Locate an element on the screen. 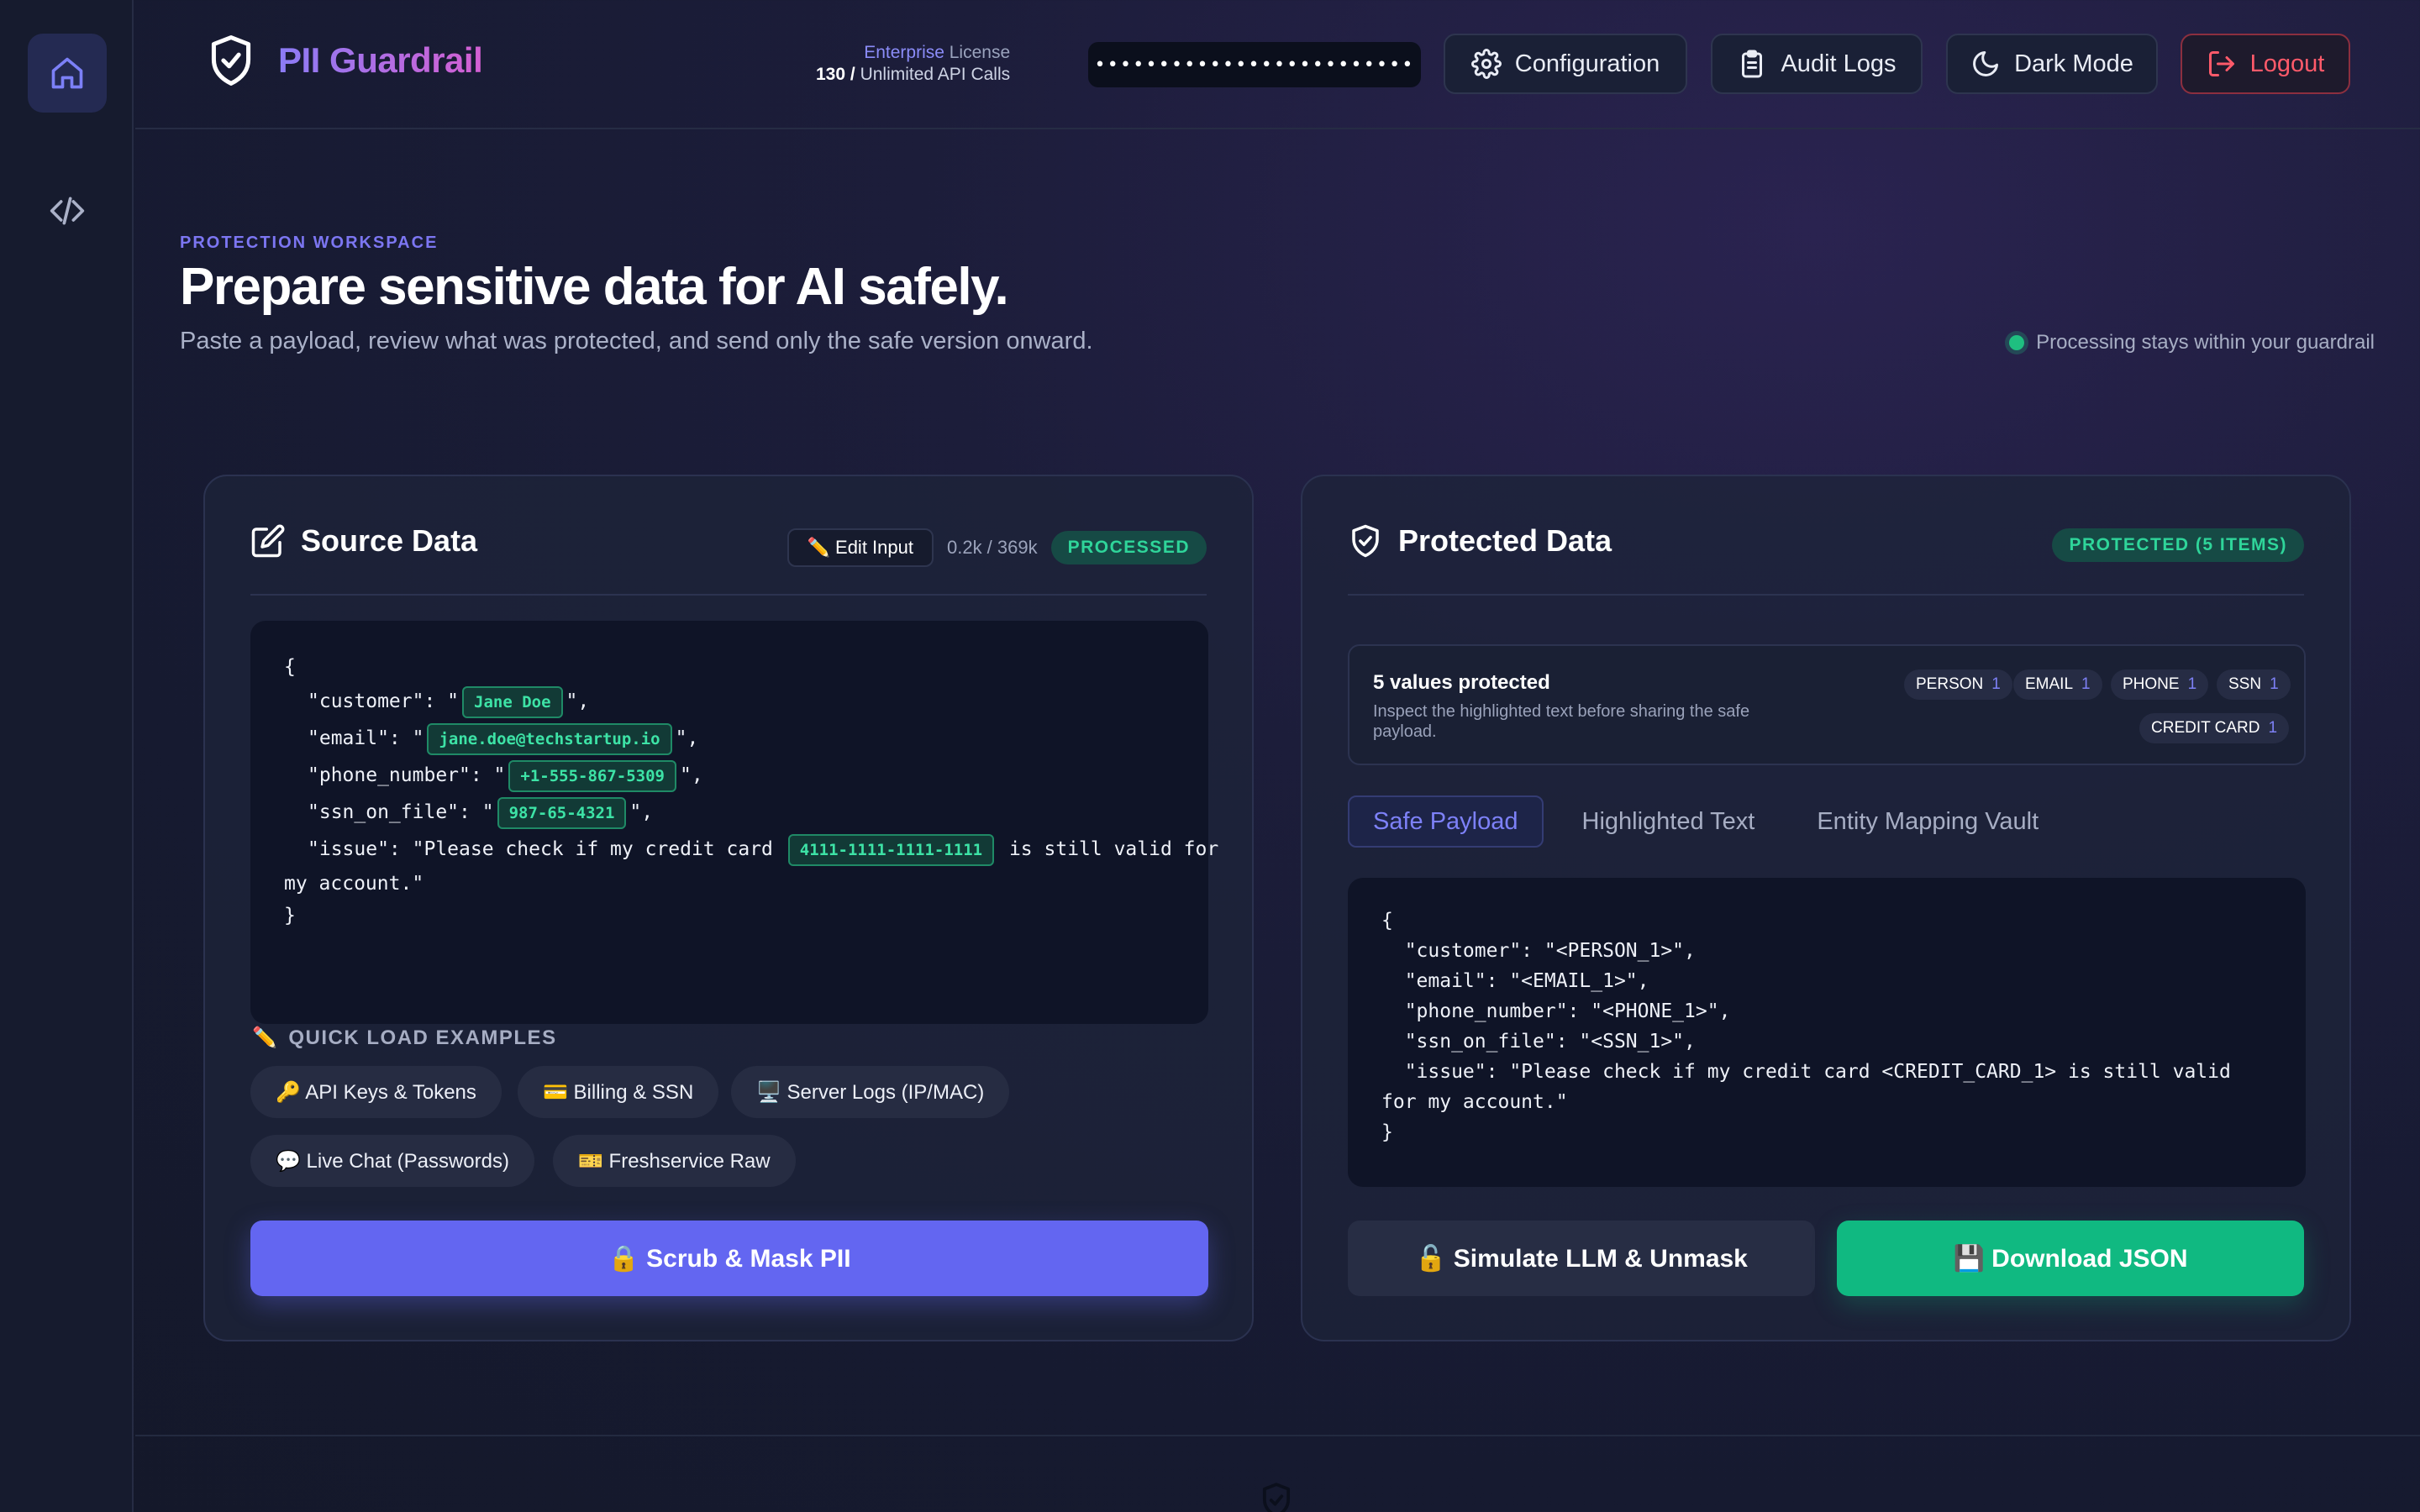  char-count: 0.2k / 369k is located at coordinates (992, 547).